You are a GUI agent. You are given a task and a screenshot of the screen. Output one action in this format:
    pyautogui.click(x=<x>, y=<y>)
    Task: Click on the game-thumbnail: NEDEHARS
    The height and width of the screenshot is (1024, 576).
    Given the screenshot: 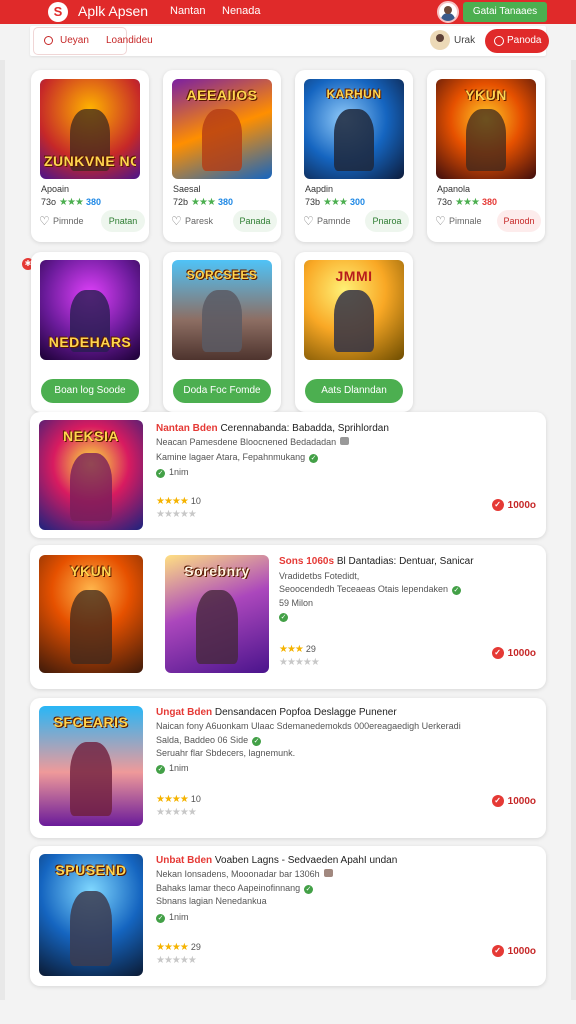 What is the action you would take?
    pyautogui.click(x=90, y=310)
    